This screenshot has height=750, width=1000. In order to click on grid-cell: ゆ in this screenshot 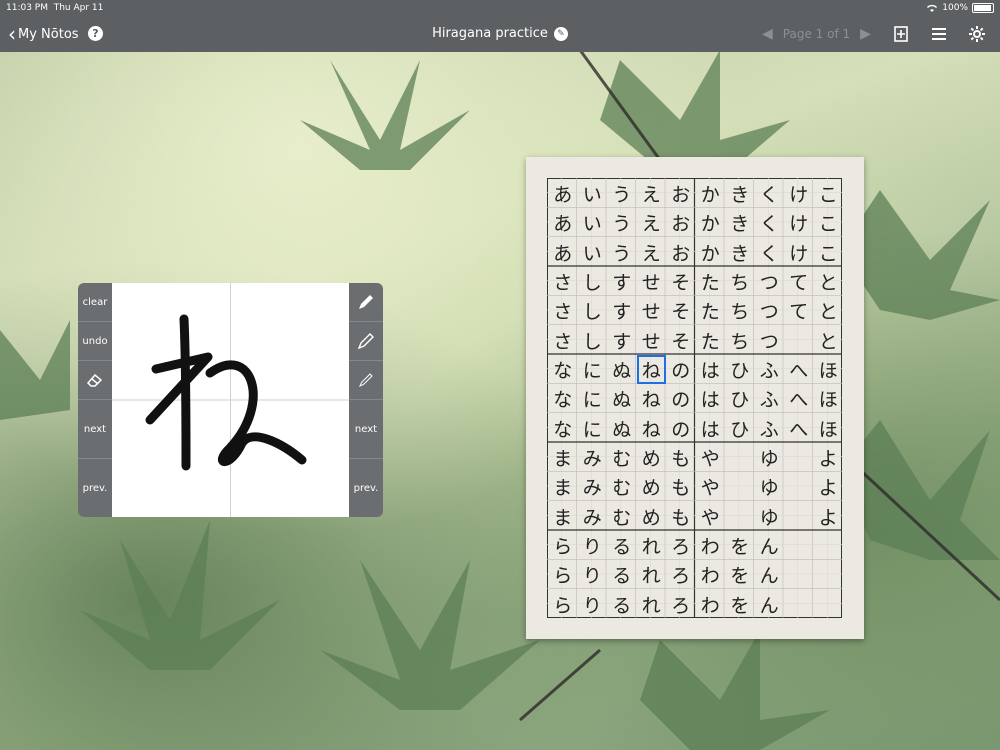, I will do `click(770, 516)`.